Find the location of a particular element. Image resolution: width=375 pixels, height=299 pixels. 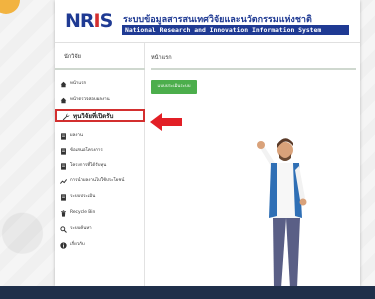

sidebar-item-proposals: ข้อเสนอโครงการ is located at coordinates (100, 151).